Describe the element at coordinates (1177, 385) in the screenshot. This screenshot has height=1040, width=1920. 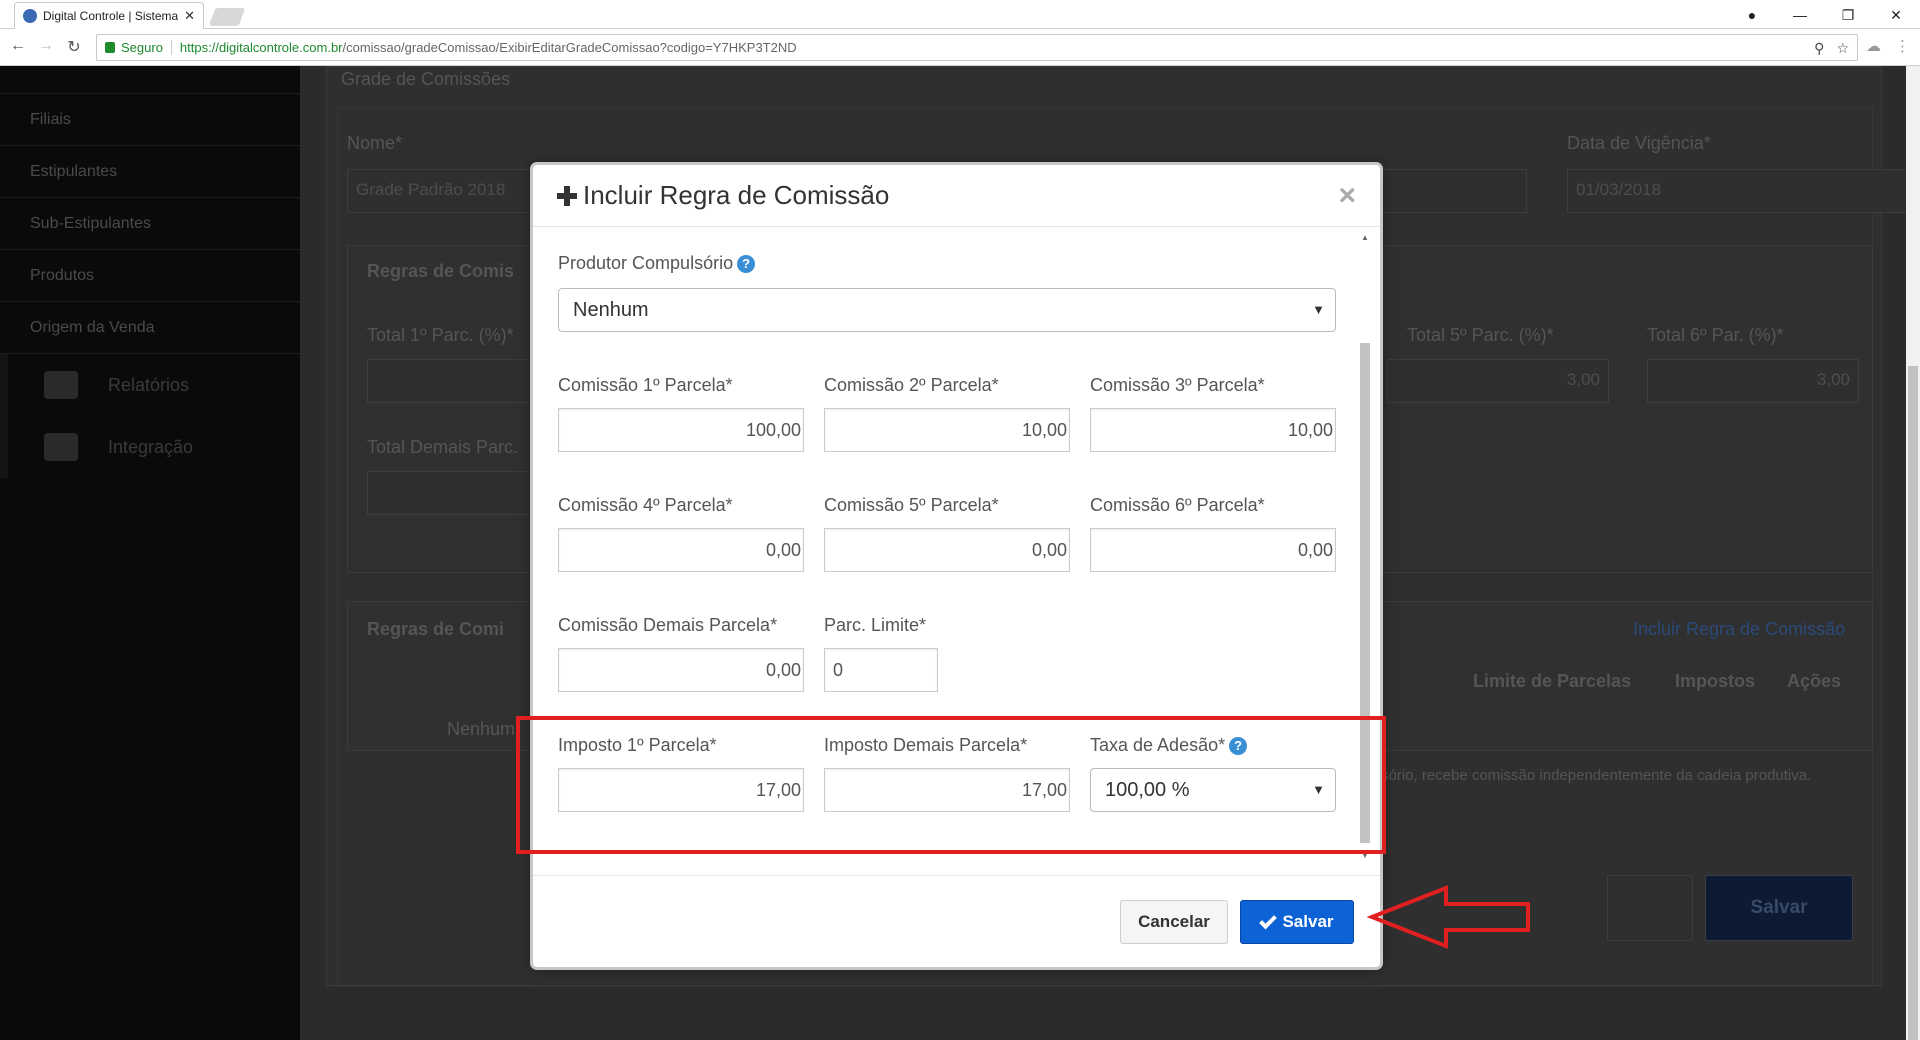
I see `comissao-3-label: Comissão 3º Parcela*` at that location.